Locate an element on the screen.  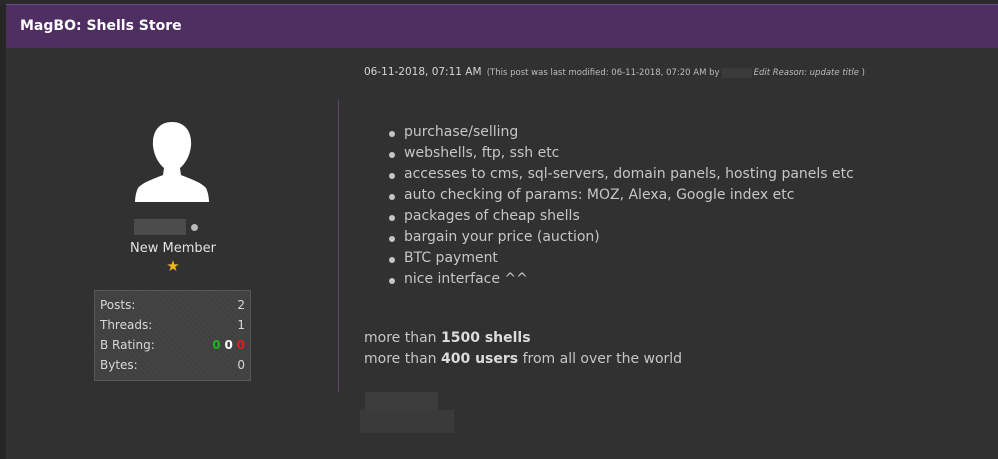
stat-value: 0 is located at coordinates (241, 365).